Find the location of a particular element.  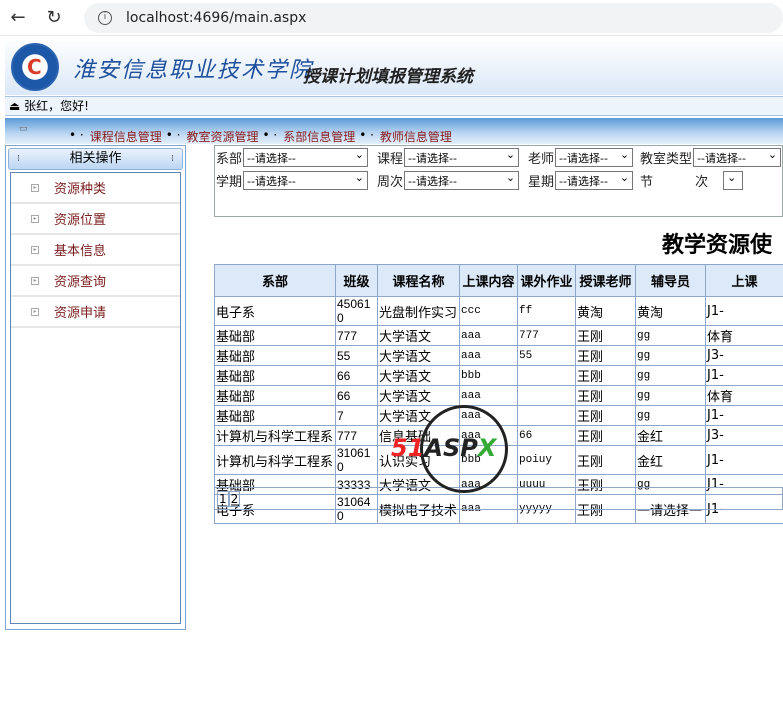

table-cell: ff is located at coordinates (546, 311).